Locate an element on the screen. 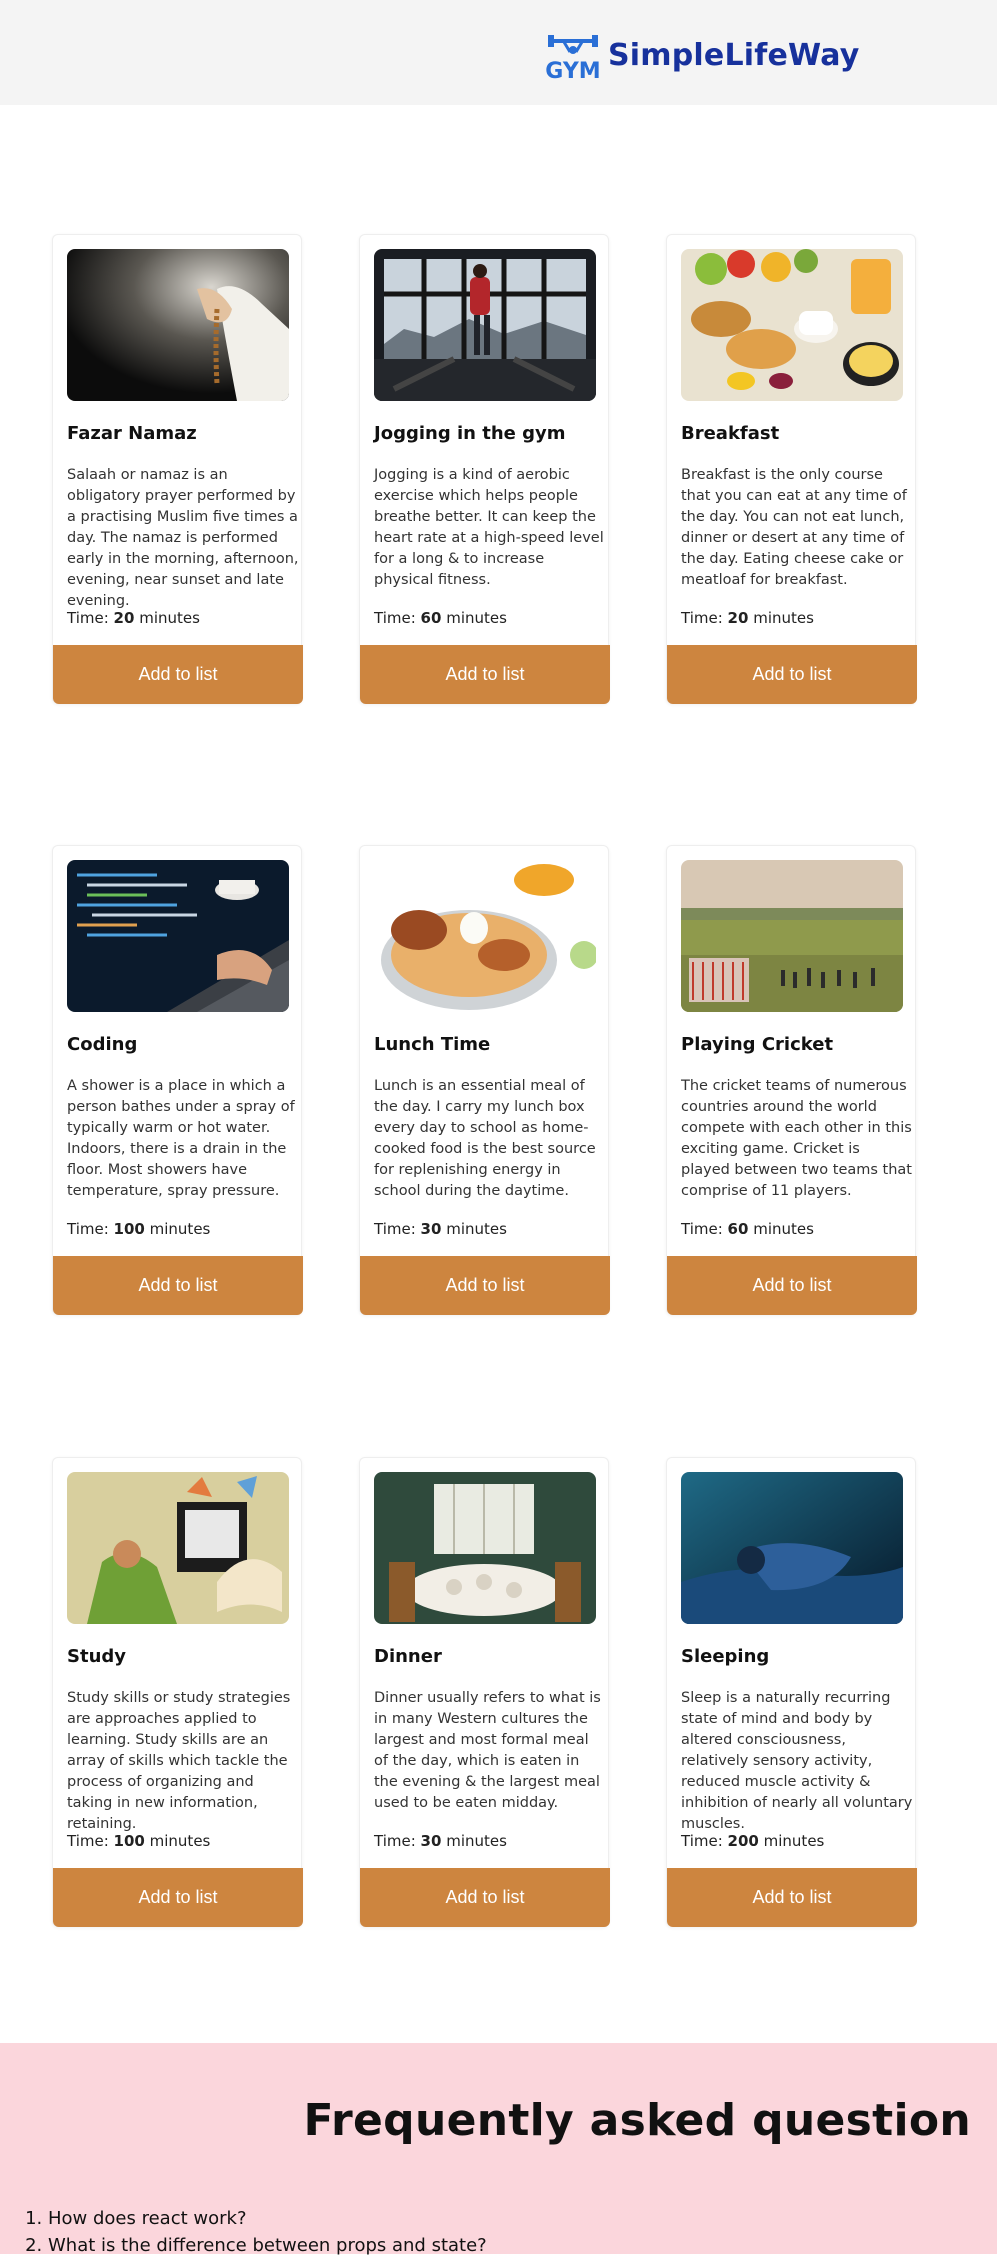 This screenshot has width=997, height=2259. card-title: Study is located at coordinates (97, 1656).